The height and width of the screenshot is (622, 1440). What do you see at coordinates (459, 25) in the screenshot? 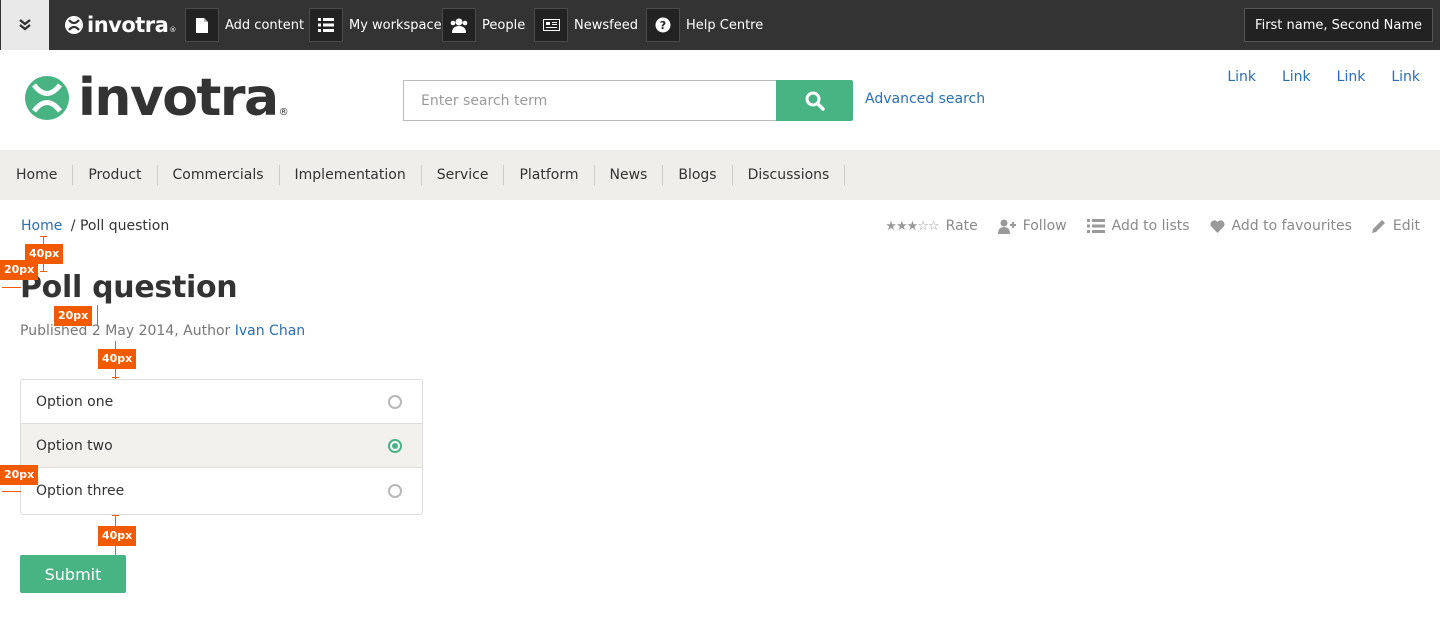
I see `people-icon` at bounding box center [459, 25].